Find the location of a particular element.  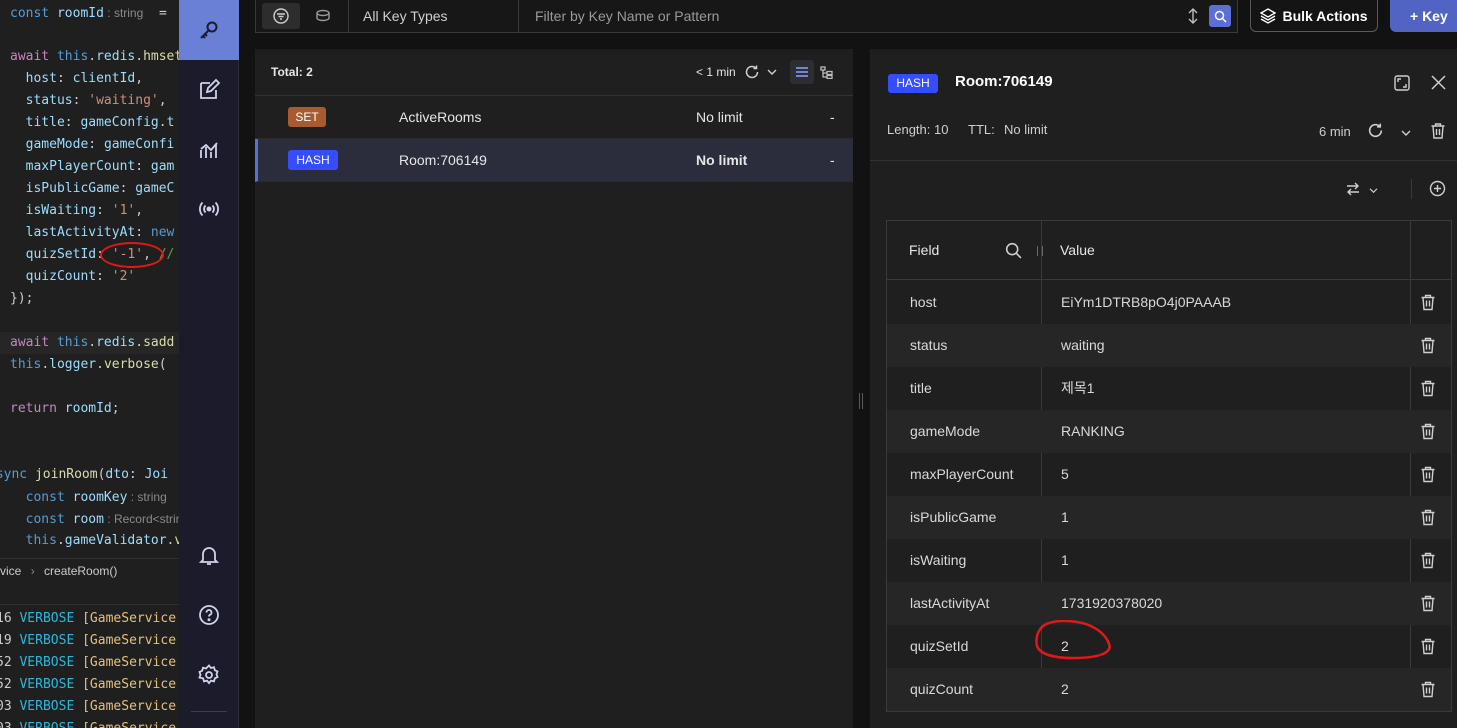

tree-view-icon is located at coordinates (826, 72).